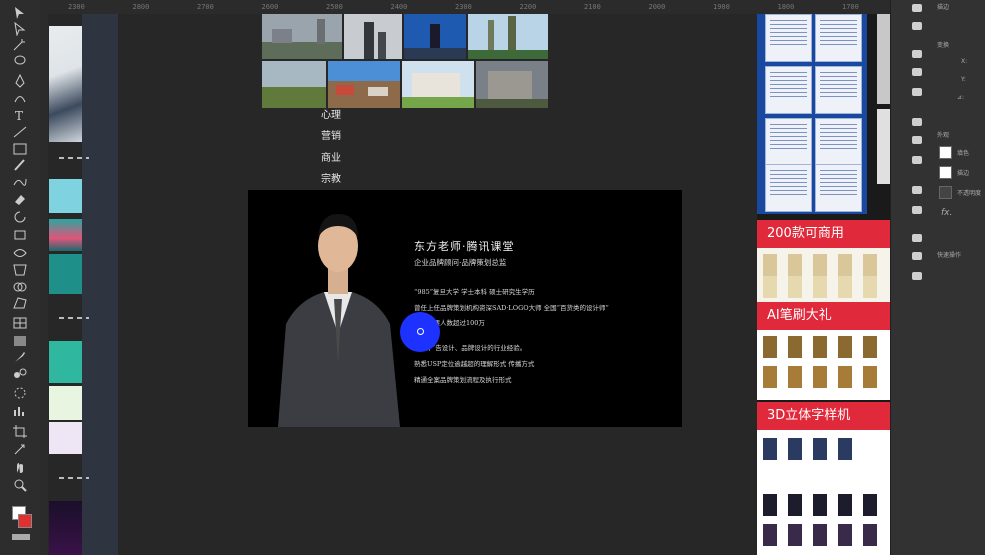 This screenshot has width=985, height=555. Describe the element at coordinates (302, 36) in the screenshot. I see `photo-gray-landscape` at that location.